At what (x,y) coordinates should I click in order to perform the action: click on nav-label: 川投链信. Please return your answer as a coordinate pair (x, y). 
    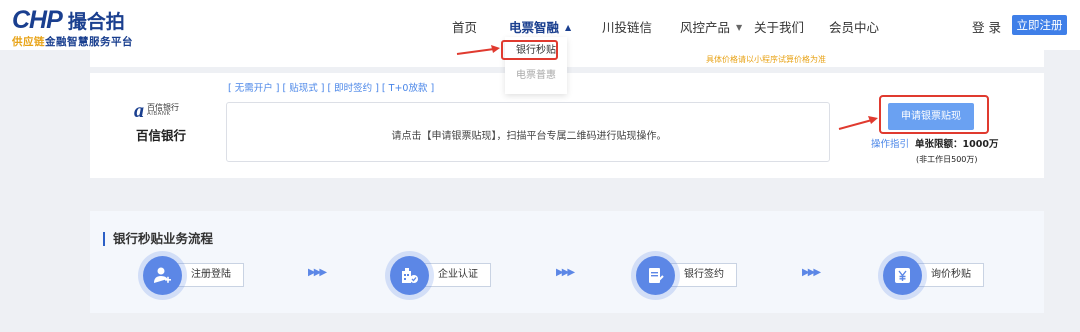
    Looking at the image, I should click on (627, 27).